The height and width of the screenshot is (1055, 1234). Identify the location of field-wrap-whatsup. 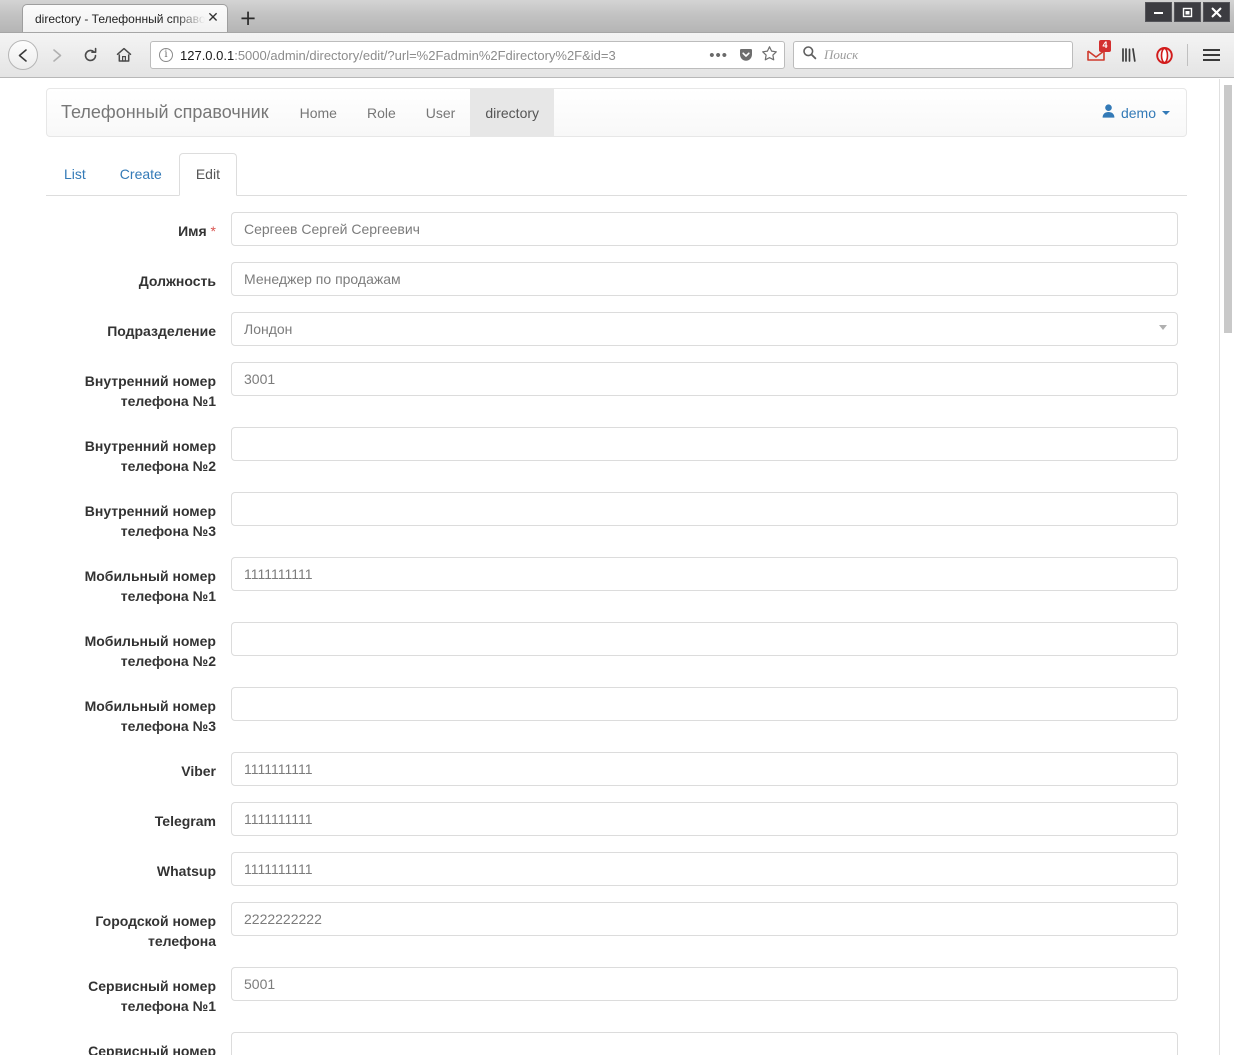
(704, 869).